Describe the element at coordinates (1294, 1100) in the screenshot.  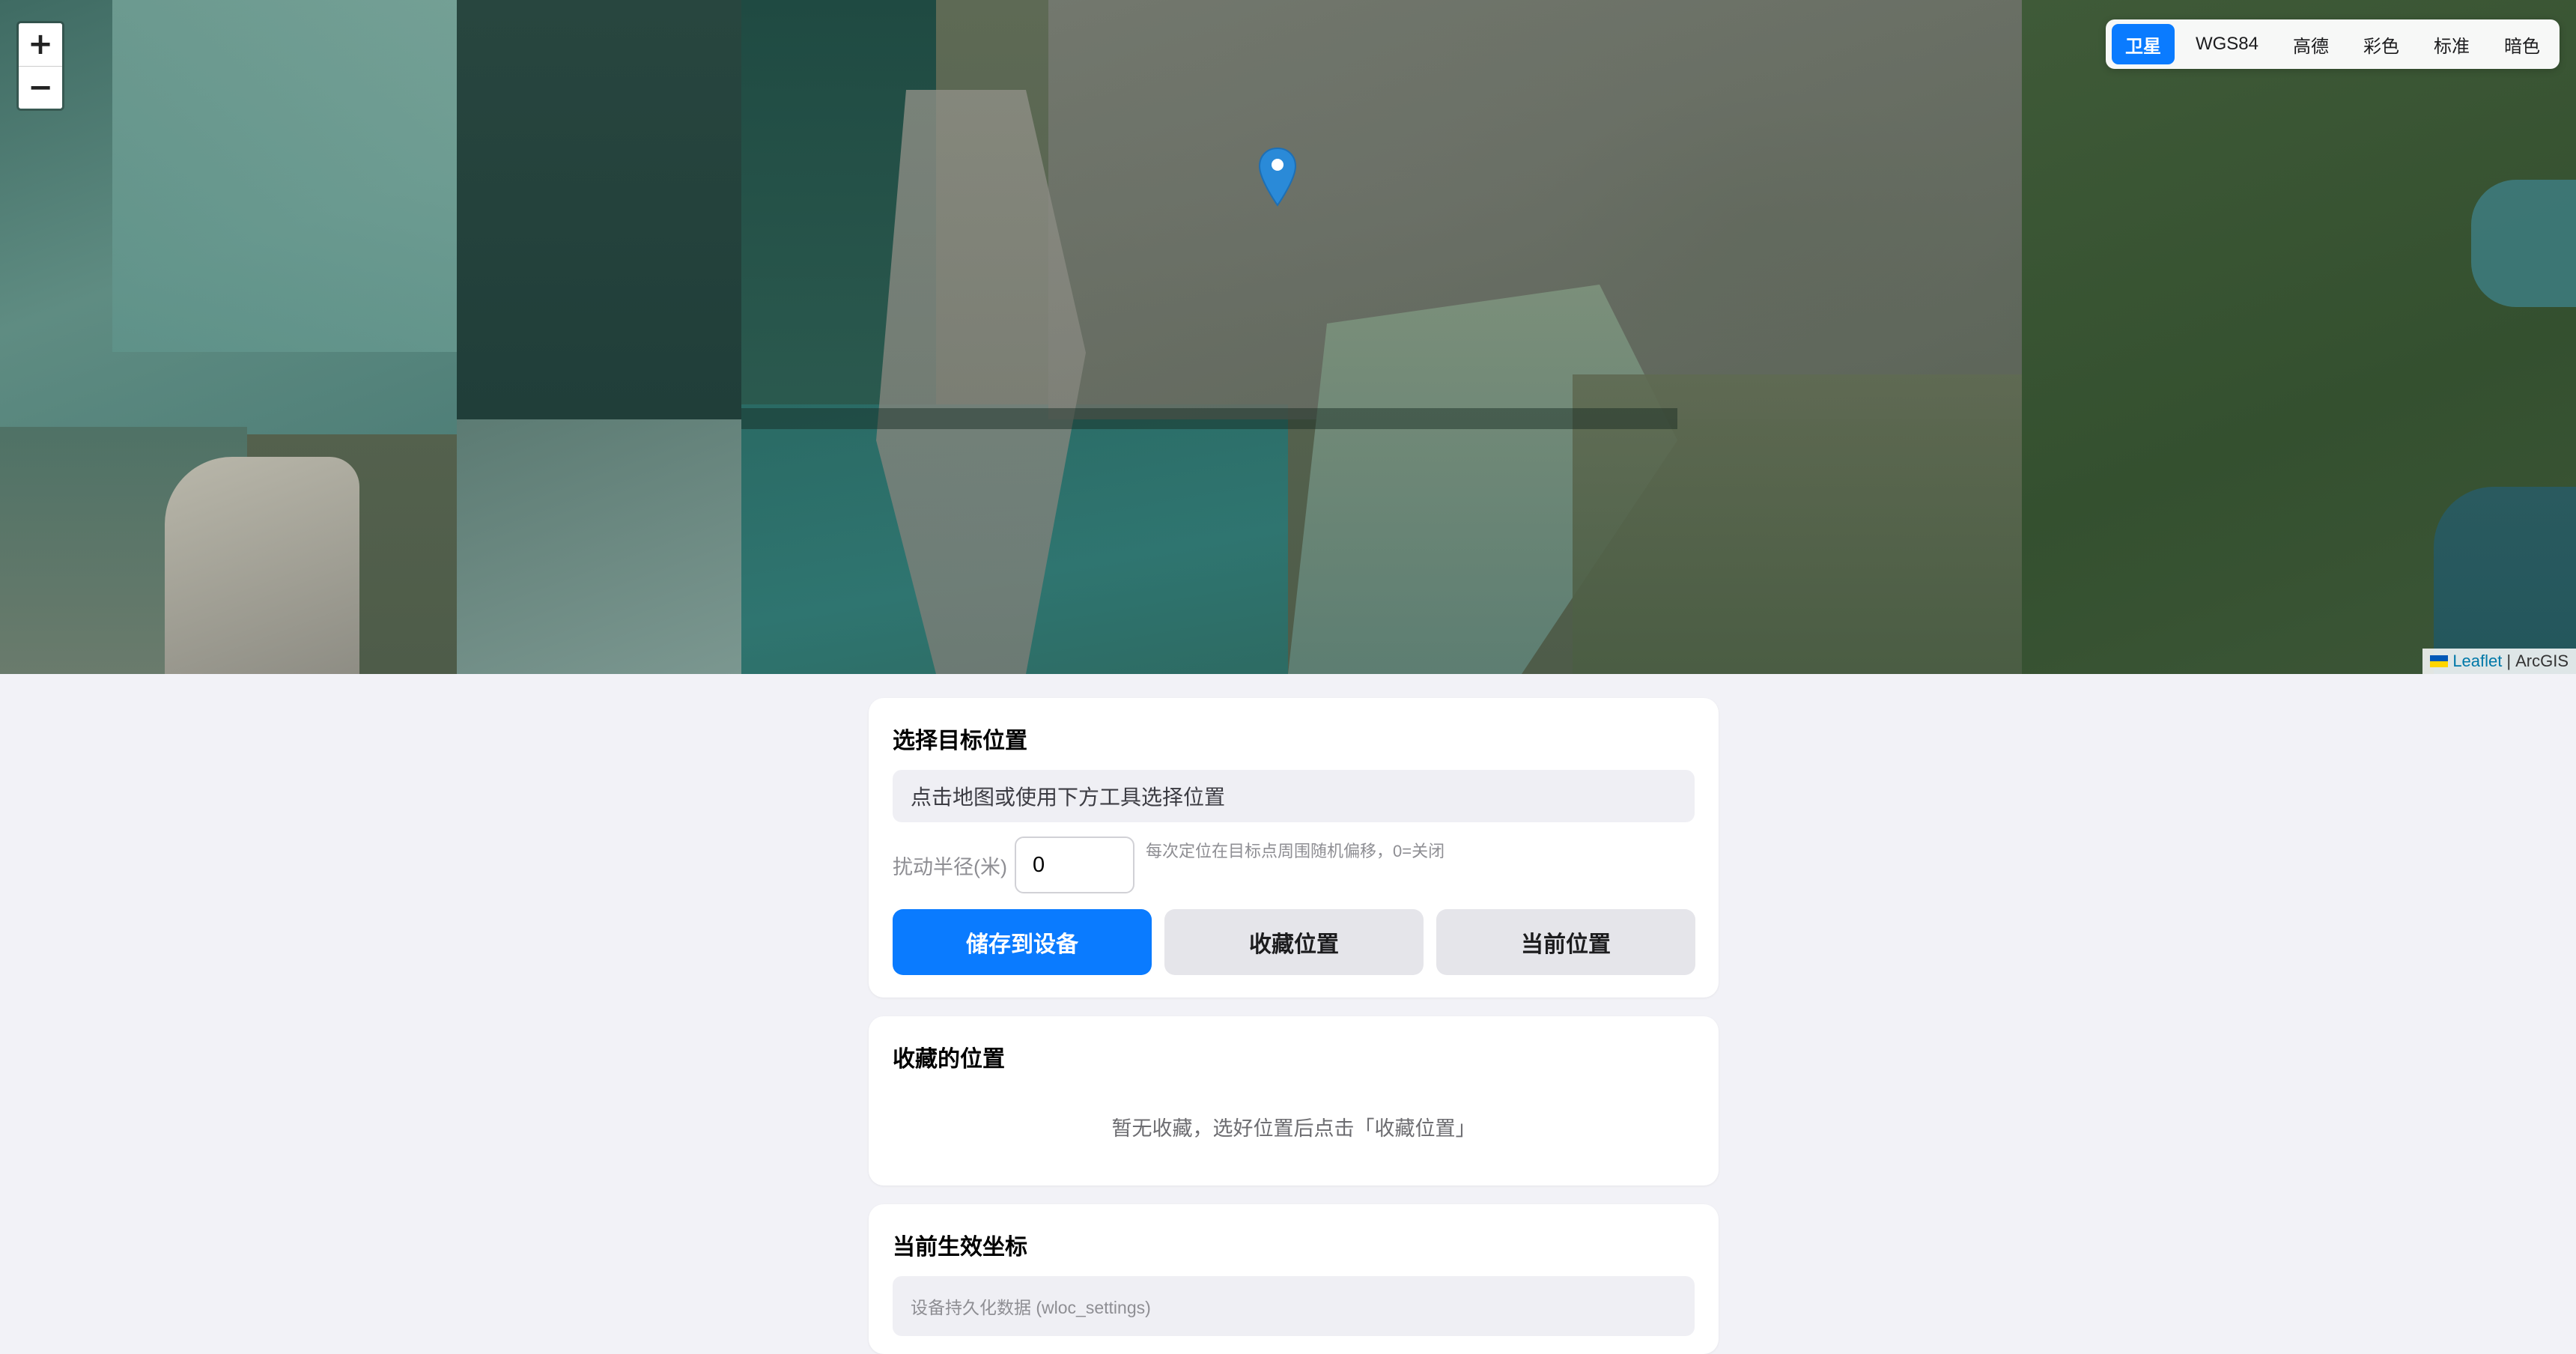
I see `favorites-card: 收藏的位置 暂无收藏，选好位置后点击「收藏位置」` at that location.